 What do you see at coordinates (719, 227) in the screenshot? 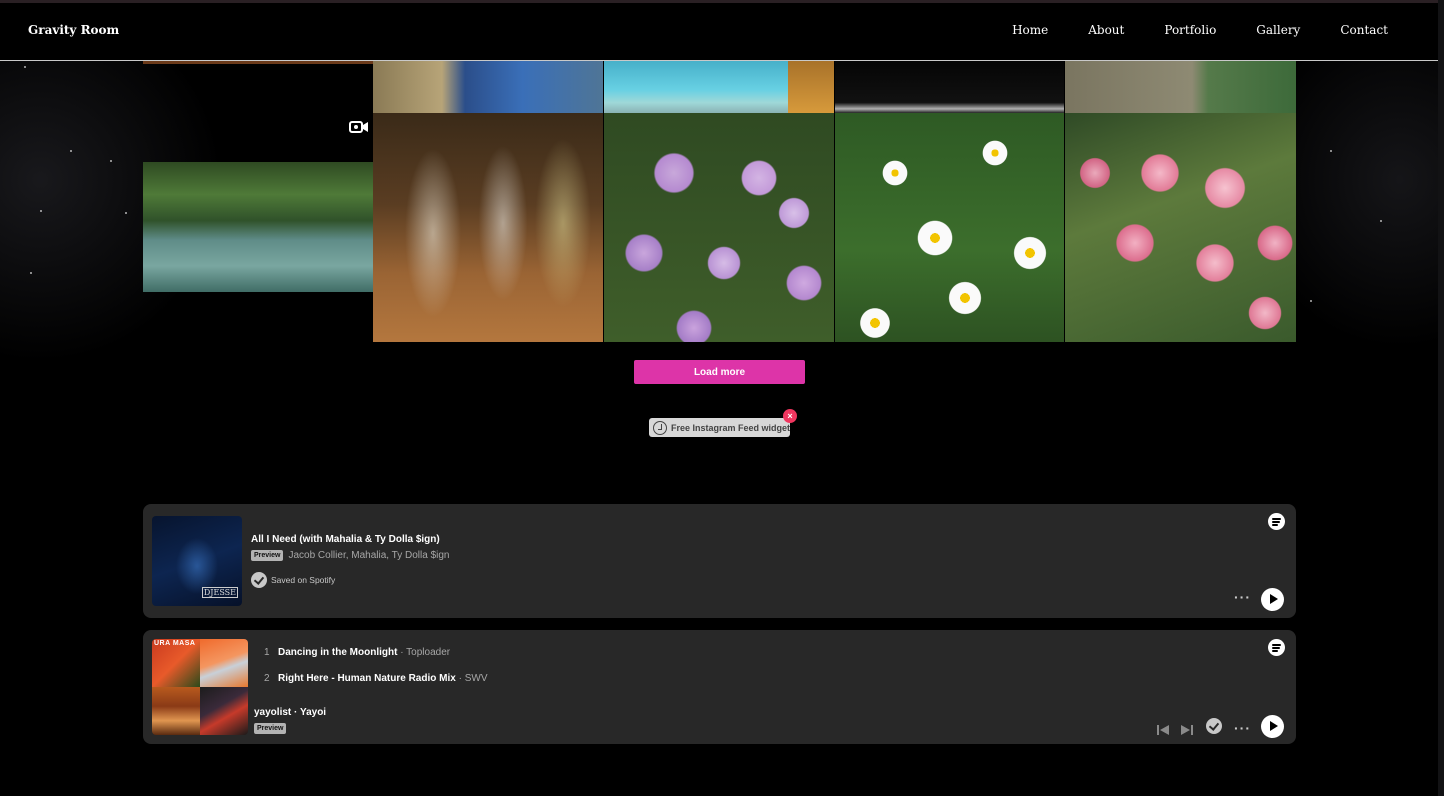
I see `gallery-image-purple-daisies` at bounding box center [719, 227].